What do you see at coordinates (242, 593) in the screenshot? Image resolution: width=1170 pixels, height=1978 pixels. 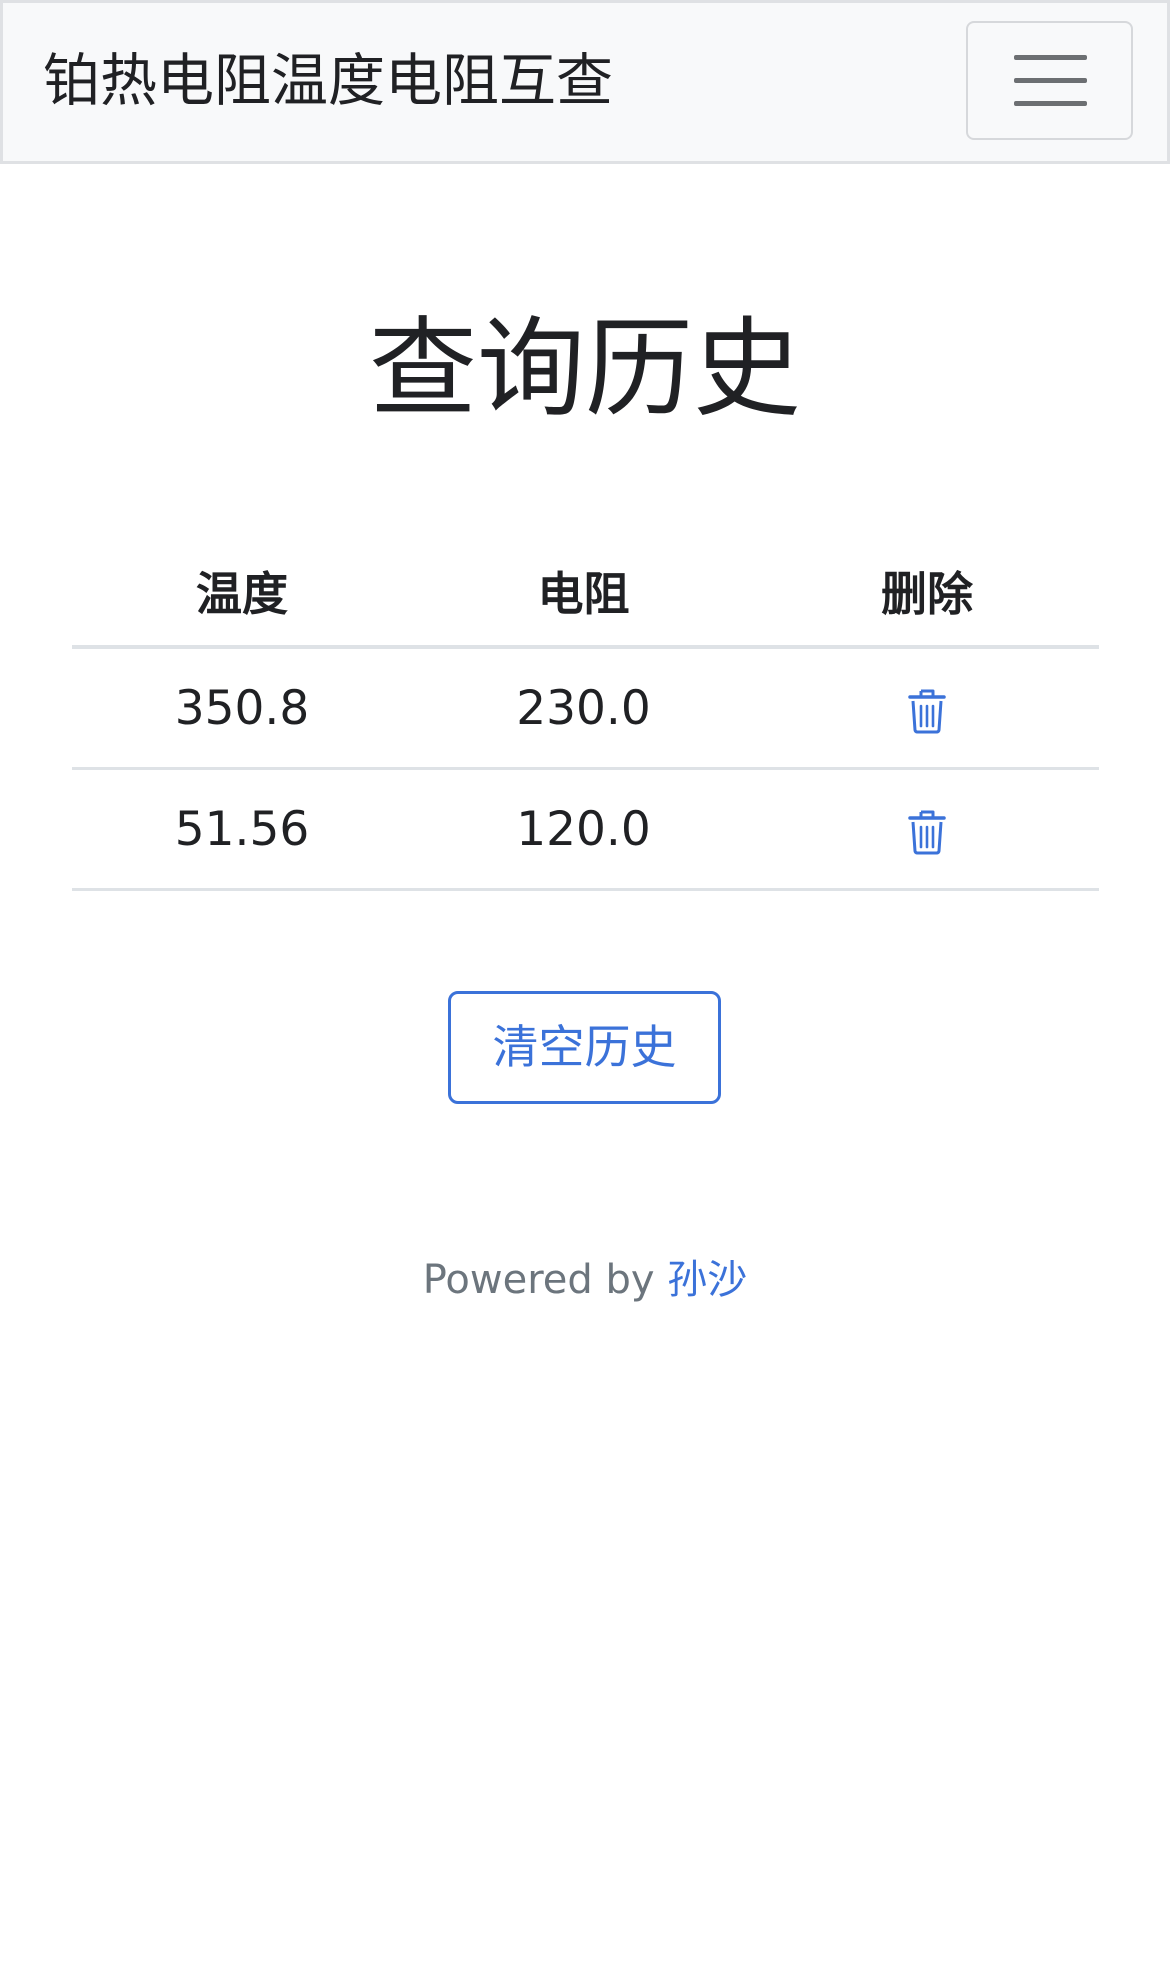 I see `column-header-temperature: 温度` at bounding box center [242, 593].